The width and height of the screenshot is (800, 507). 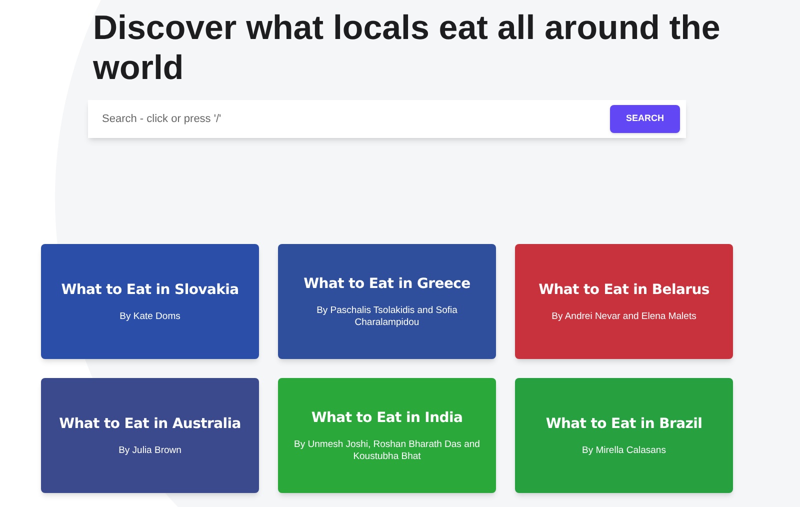 What do you see at coordinates (387, 435) in the screenshot?
I see `destination-card: What to Eat in India By Unmesh Joshi, Roshan Bharath Das and Koustubha Bhat` at bounding box center [387, 435].